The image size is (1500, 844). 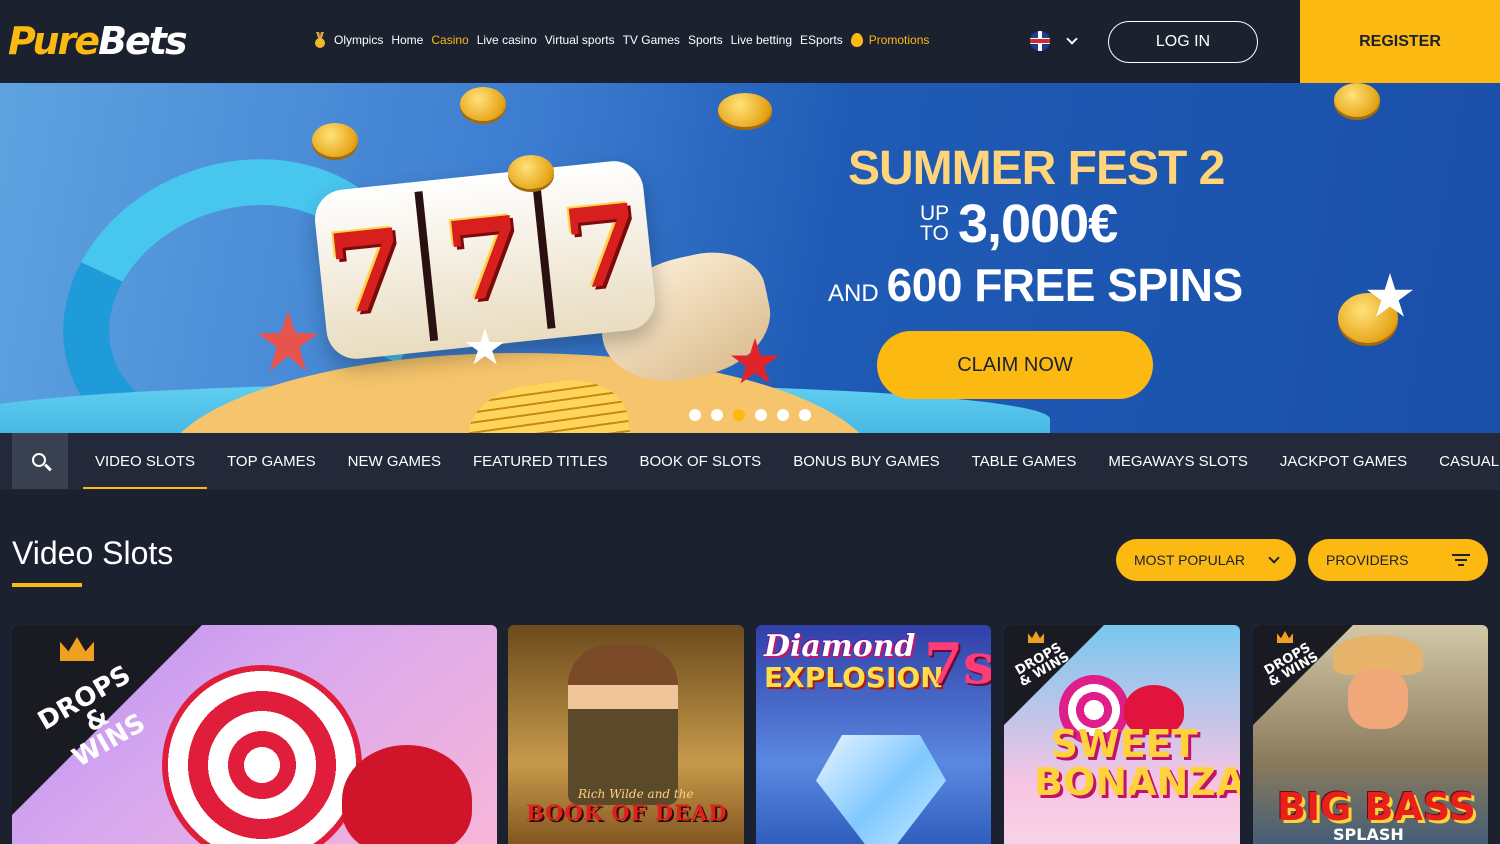 What do you see at coordinates (1038, 224) in the screenshot?
I see `promo-bonus-amount: 3,000€` at bounding box center [1038, 224].